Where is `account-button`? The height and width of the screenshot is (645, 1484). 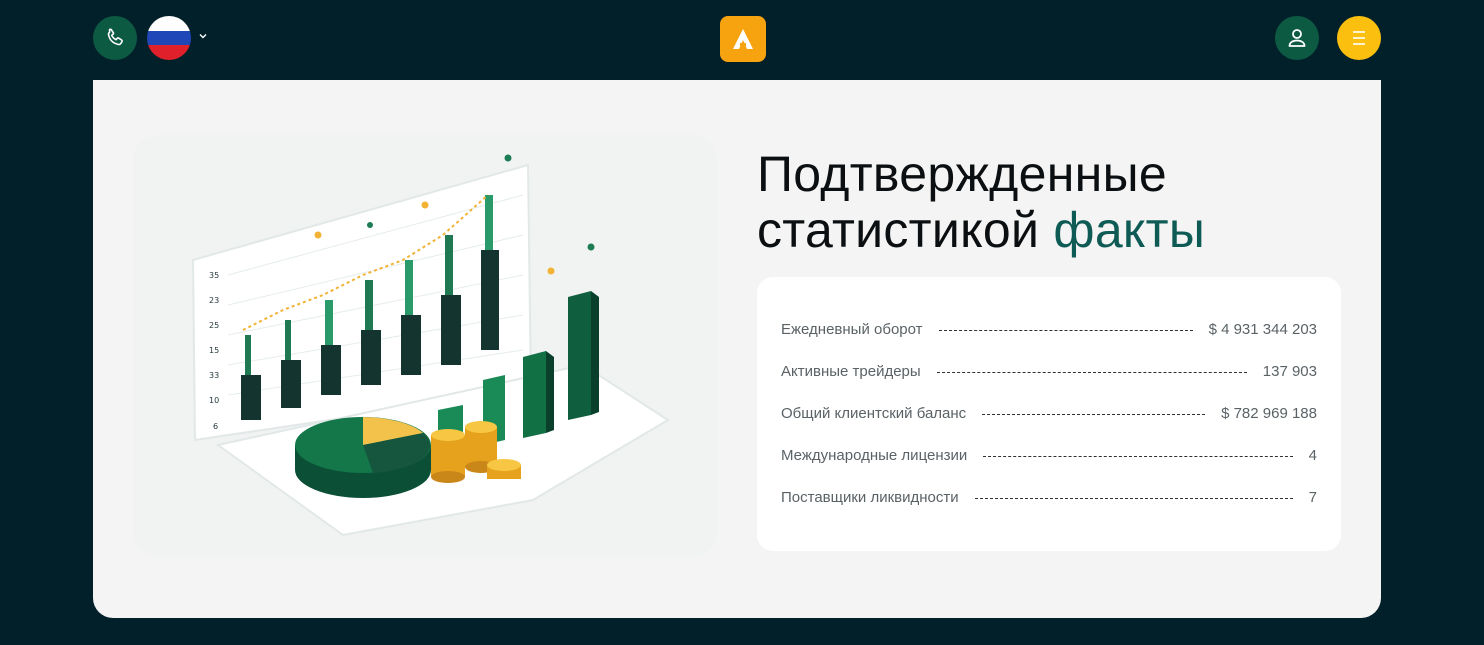 account-button is located at coordinates (1297, 38).